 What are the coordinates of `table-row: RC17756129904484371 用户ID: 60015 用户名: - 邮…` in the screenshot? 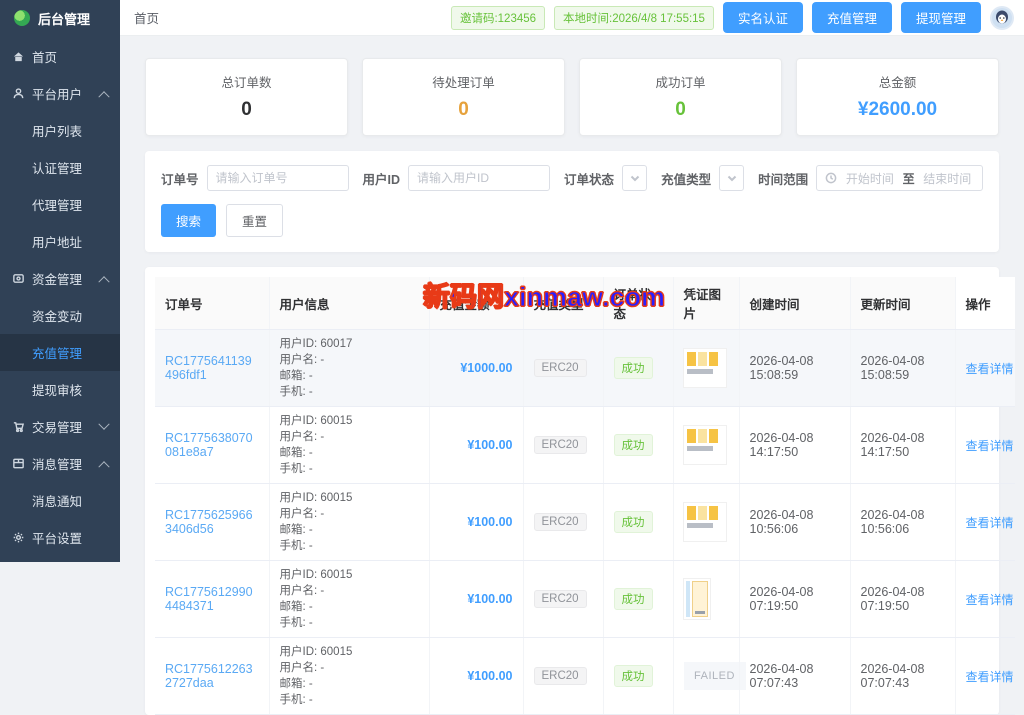 It's located at (585, 599).